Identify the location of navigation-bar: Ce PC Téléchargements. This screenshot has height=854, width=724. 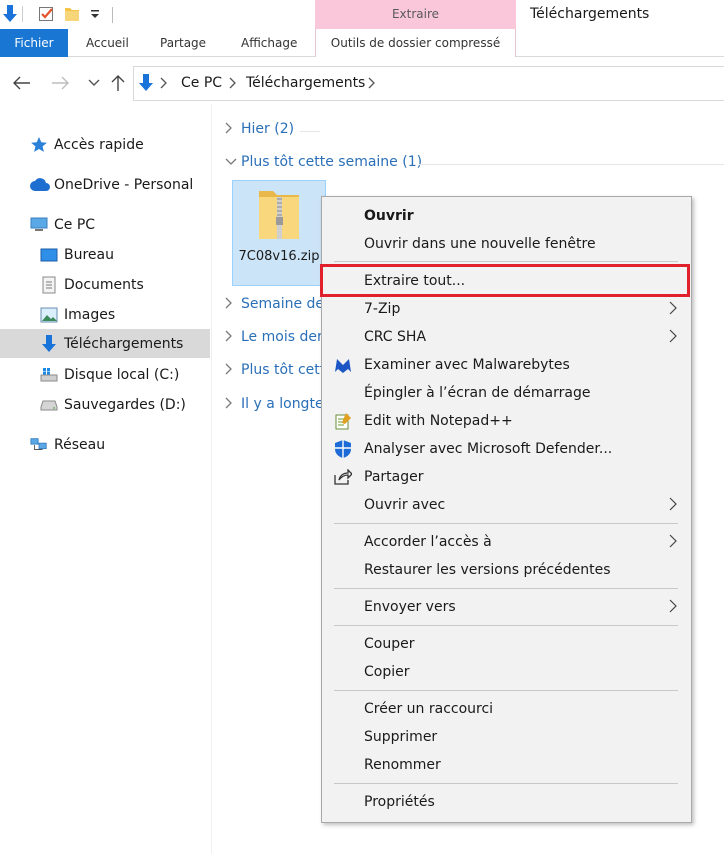
(362, 83).